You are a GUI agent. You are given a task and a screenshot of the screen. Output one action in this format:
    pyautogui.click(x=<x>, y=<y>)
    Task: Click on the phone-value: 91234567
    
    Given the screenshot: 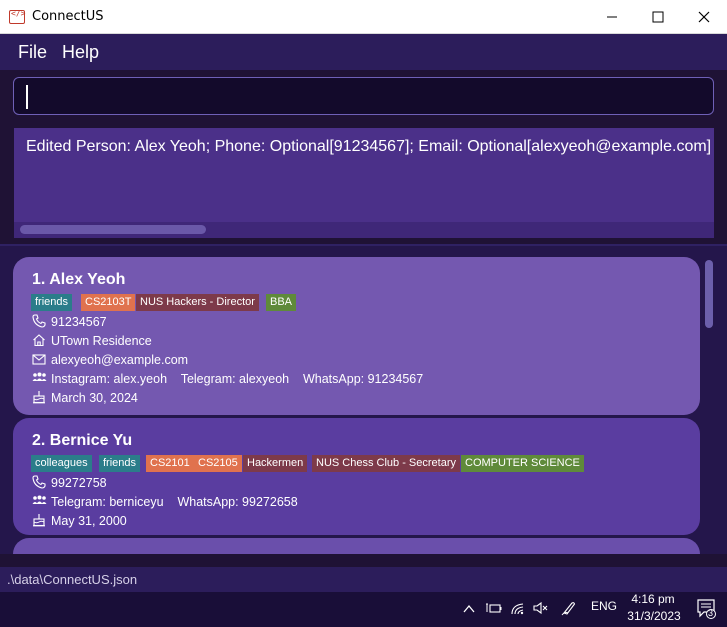 What is the action you would take?
    pyautogui.click(x=79, y=322)
    